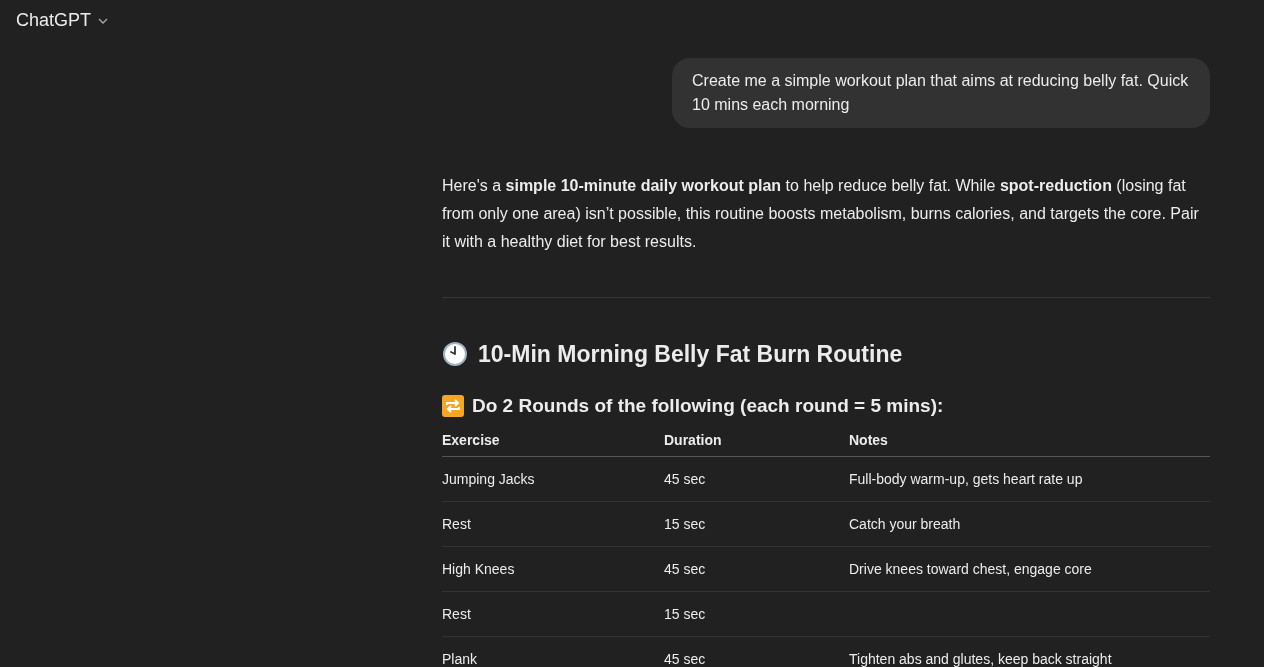  What do you see at coordinates (488, 479) in the screenshot?
I see `table-cell: Jumping Jacks` at bounding box center [488, 479].